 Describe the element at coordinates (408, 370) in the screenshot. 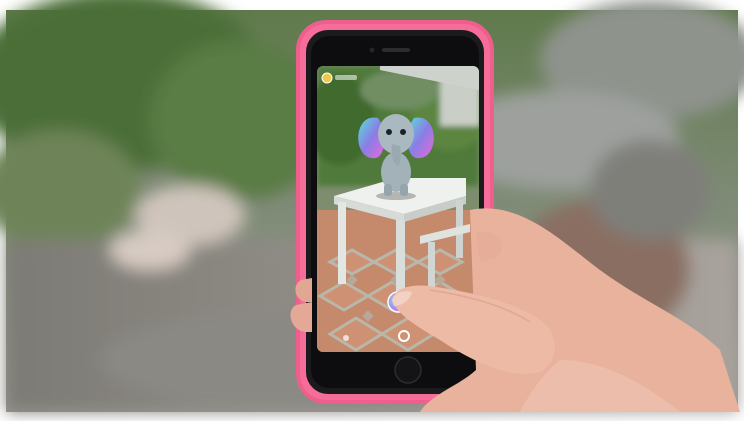

I see `home-button` at that location.